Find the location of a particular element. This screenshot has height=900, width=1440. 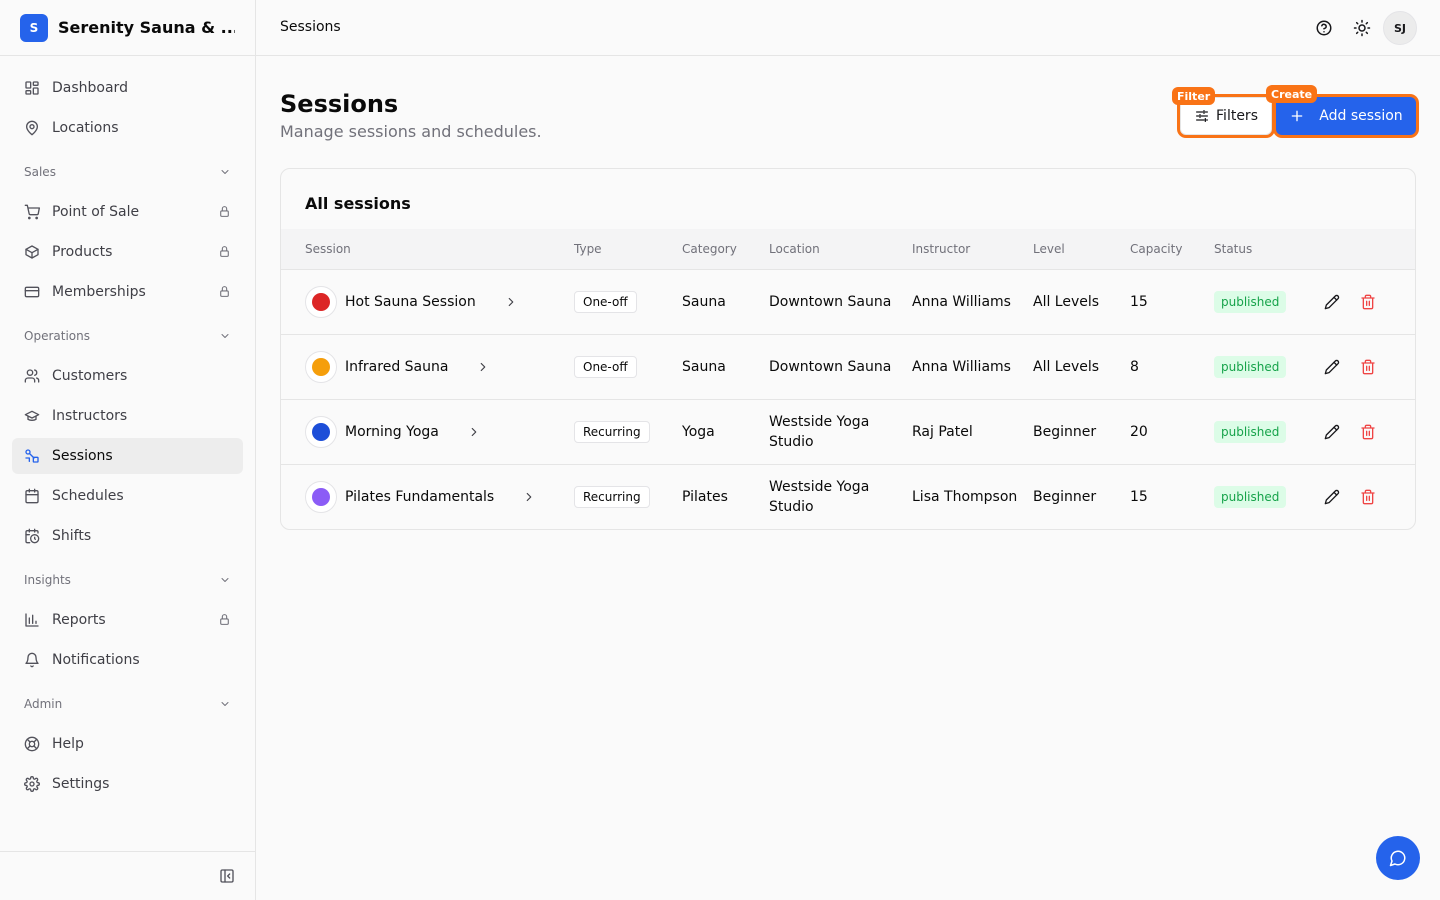

sidebar-item-sessions: Sessions is located at coordinates (127, 456).